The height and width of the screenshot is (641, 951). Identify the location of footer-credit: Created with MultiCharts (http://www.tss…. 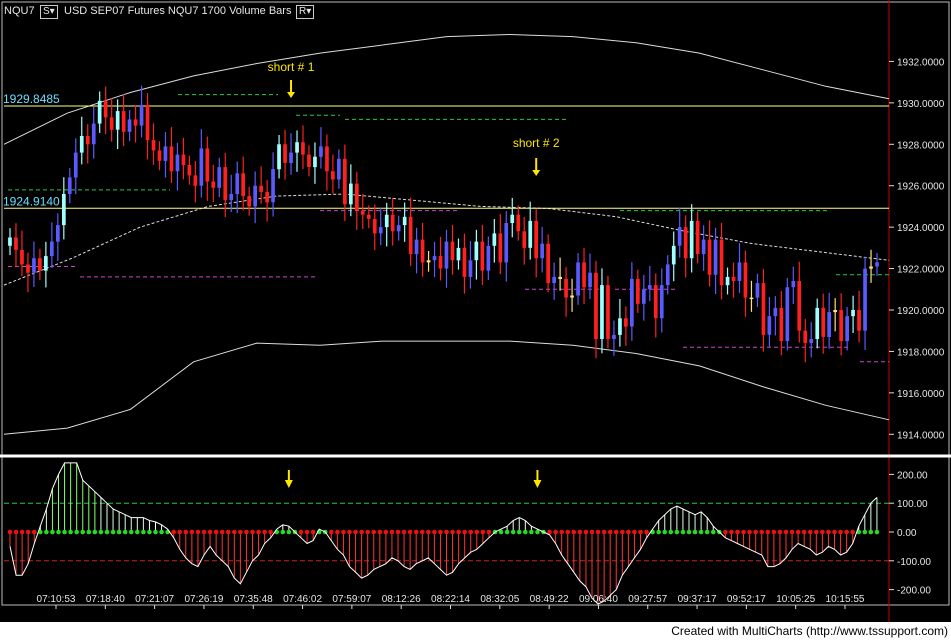
(809, 631).